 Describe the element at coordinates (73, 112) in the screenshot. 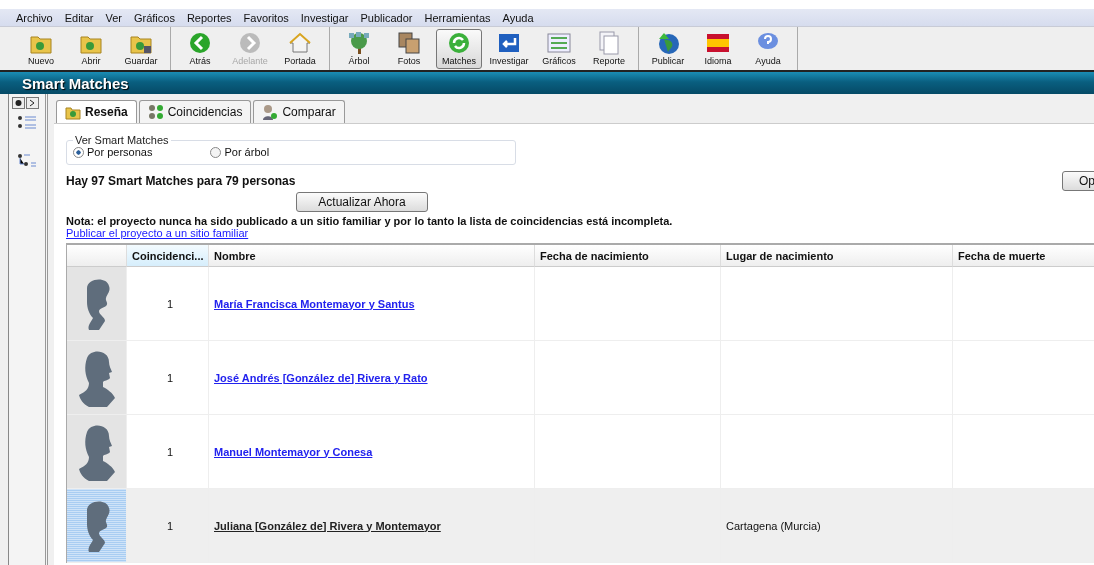

I see `folder-icon` at that location.